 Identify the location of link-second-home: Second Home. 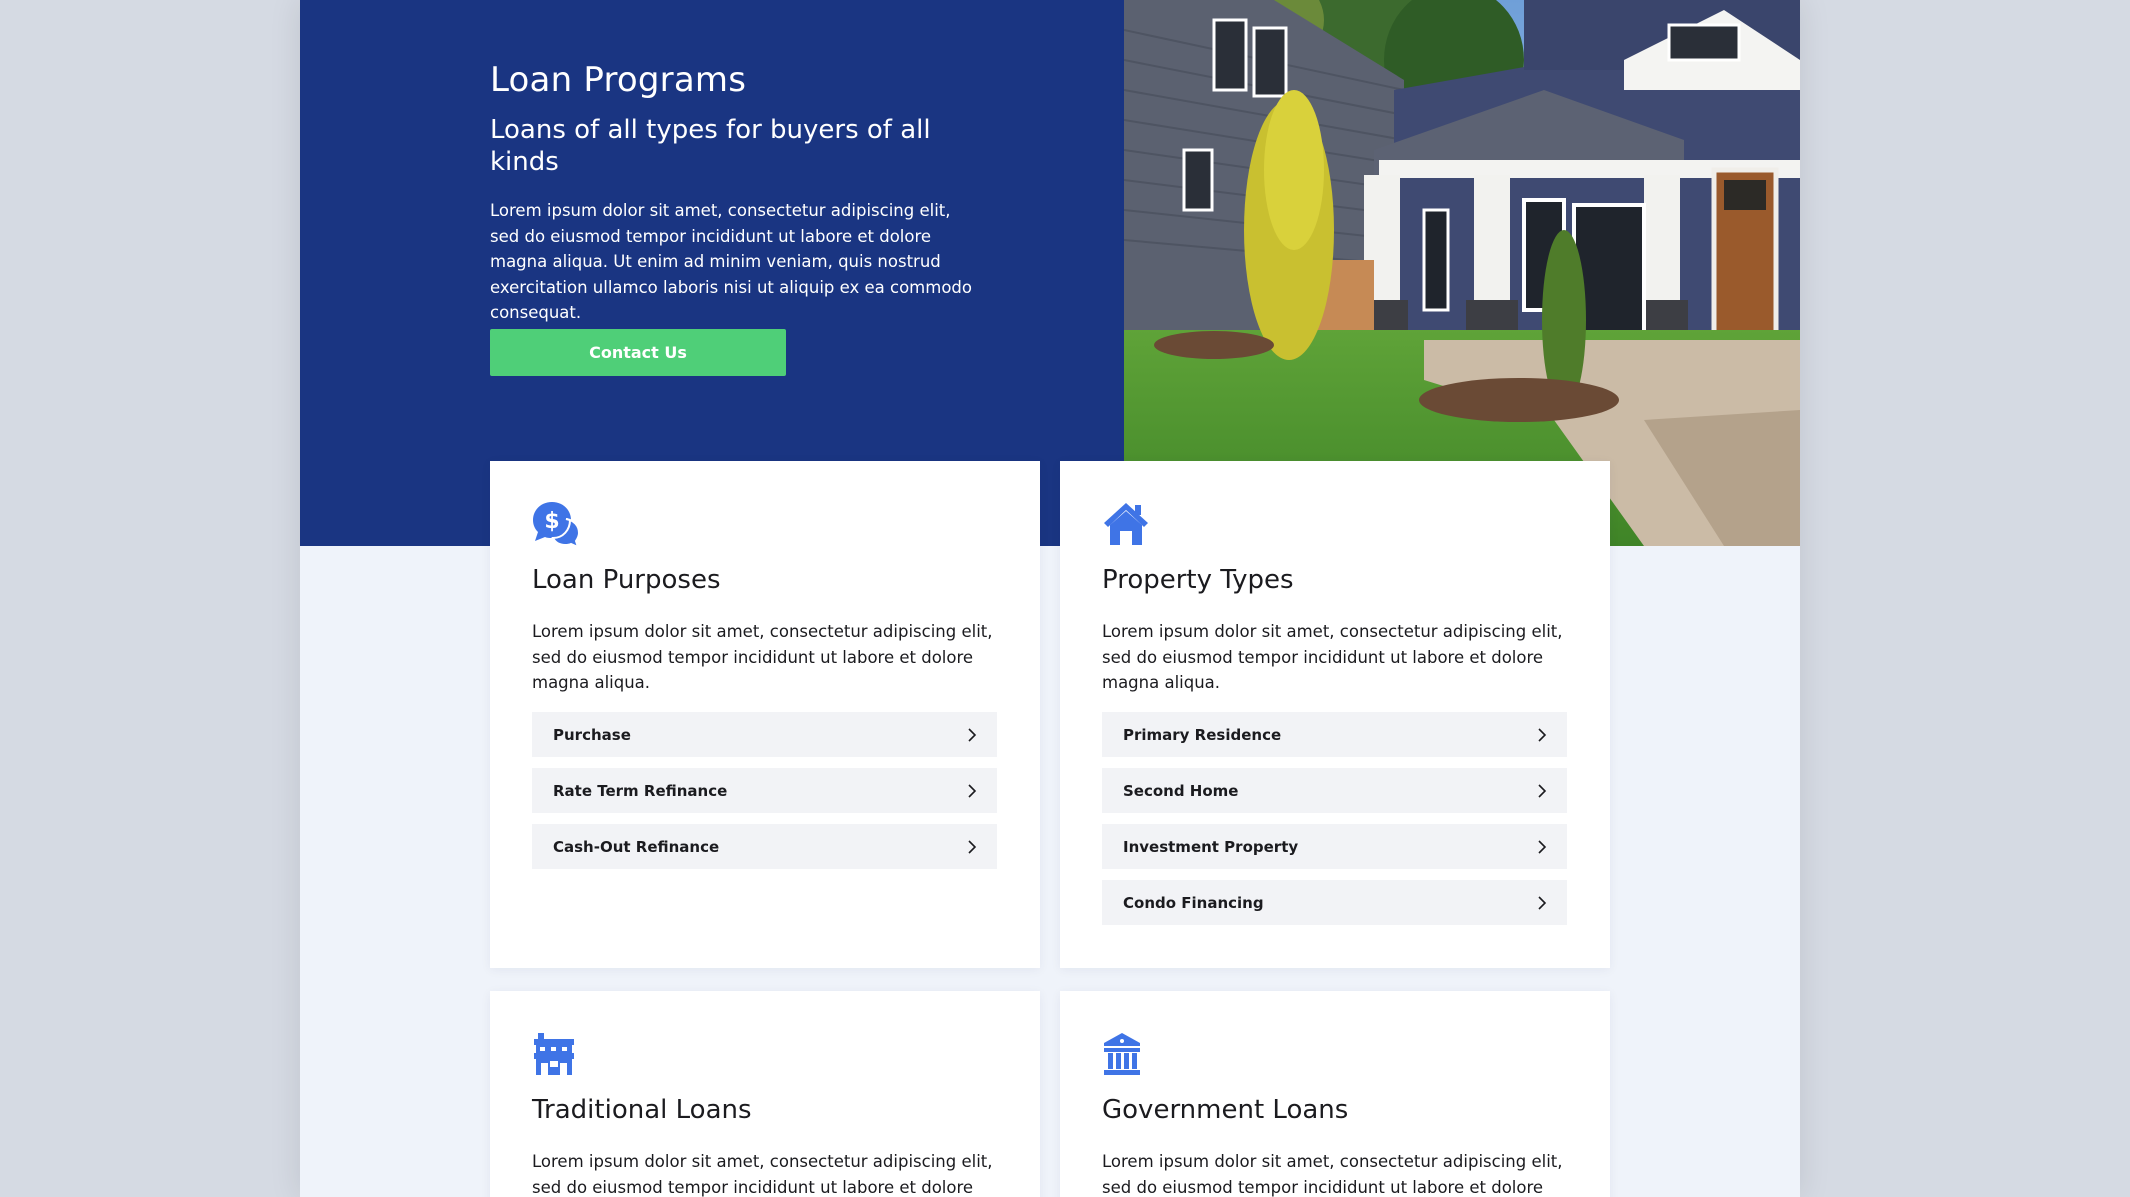
(1334, 790).